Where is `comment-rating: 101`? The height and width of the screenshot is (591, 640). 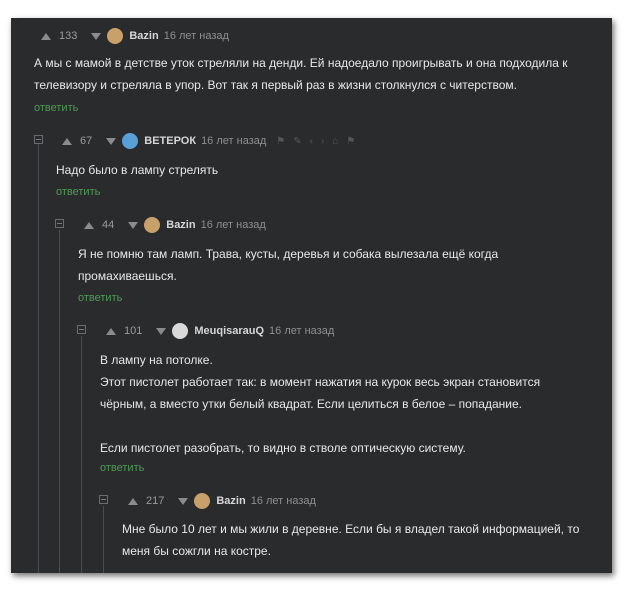
comment-rating: 101 is located at coordinates (133, 331).